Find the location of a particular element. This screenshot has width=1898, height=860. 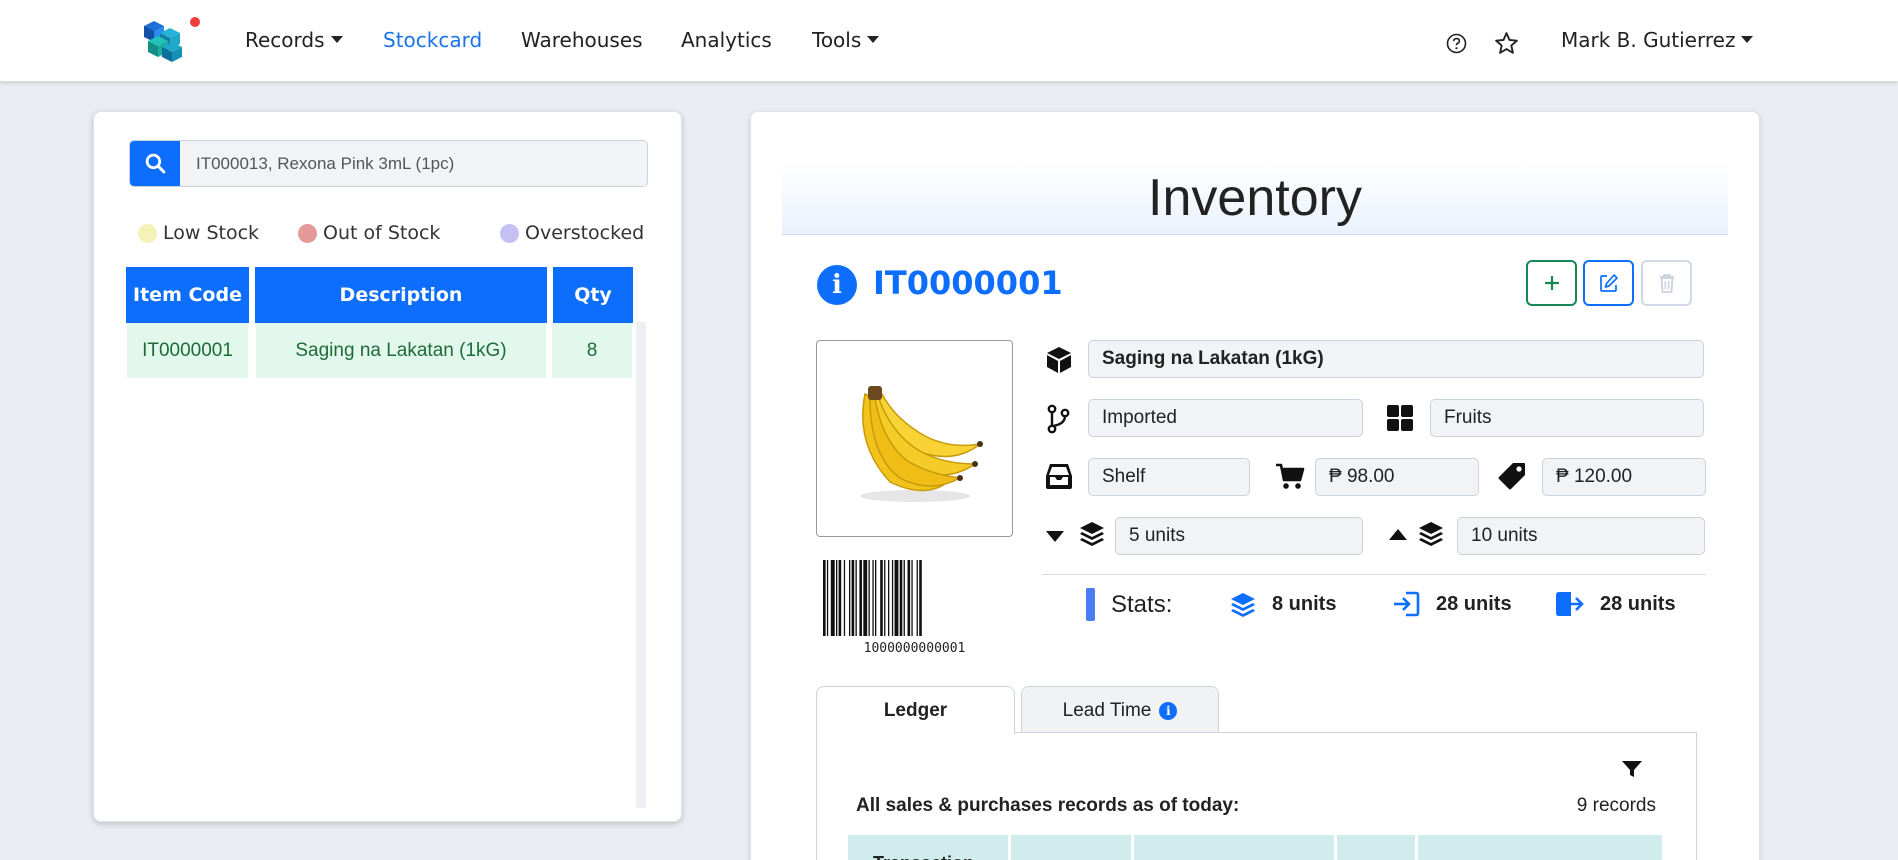

help-icon is located at coordinates (1456, 43).